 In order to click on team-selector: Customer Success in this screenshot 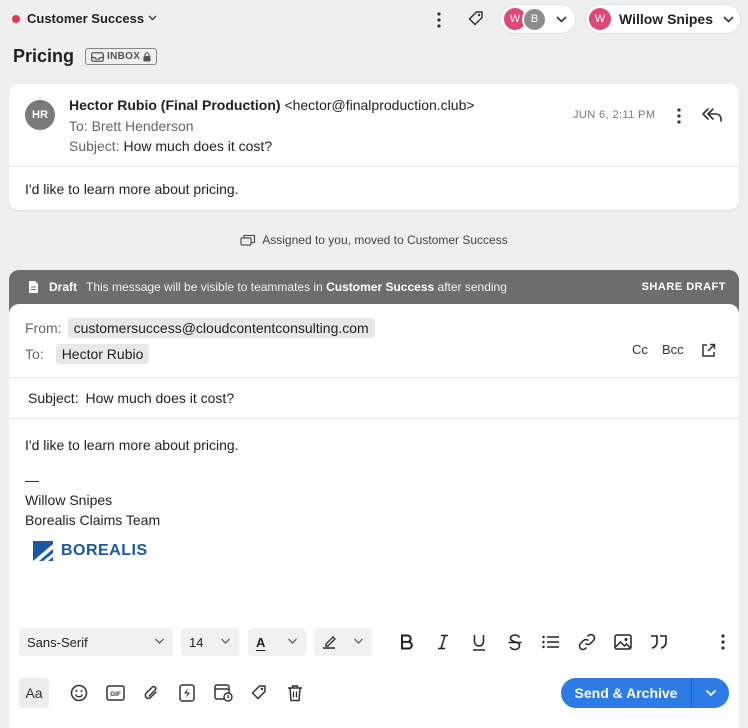, I will do `click(84, 18)`.